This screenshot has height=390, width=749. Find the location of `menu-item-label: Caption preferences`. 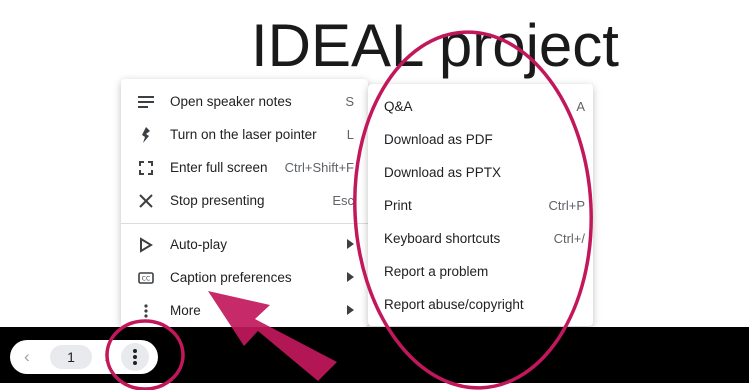

menu-item-label: Caption preferences is located at coordinates (231, 277).